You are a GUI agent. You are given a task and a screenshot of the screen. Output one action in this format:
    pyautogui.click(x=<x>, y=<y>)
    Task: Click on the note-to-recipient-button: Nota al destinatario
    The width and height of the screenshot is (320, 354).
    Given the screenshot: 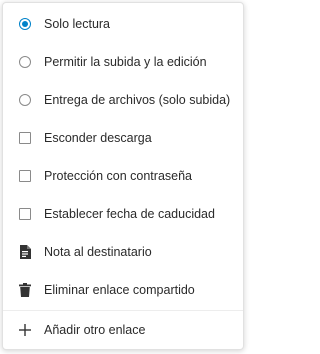 What is the action you would take?
    pyautogui.click(x=123, y=252)
    